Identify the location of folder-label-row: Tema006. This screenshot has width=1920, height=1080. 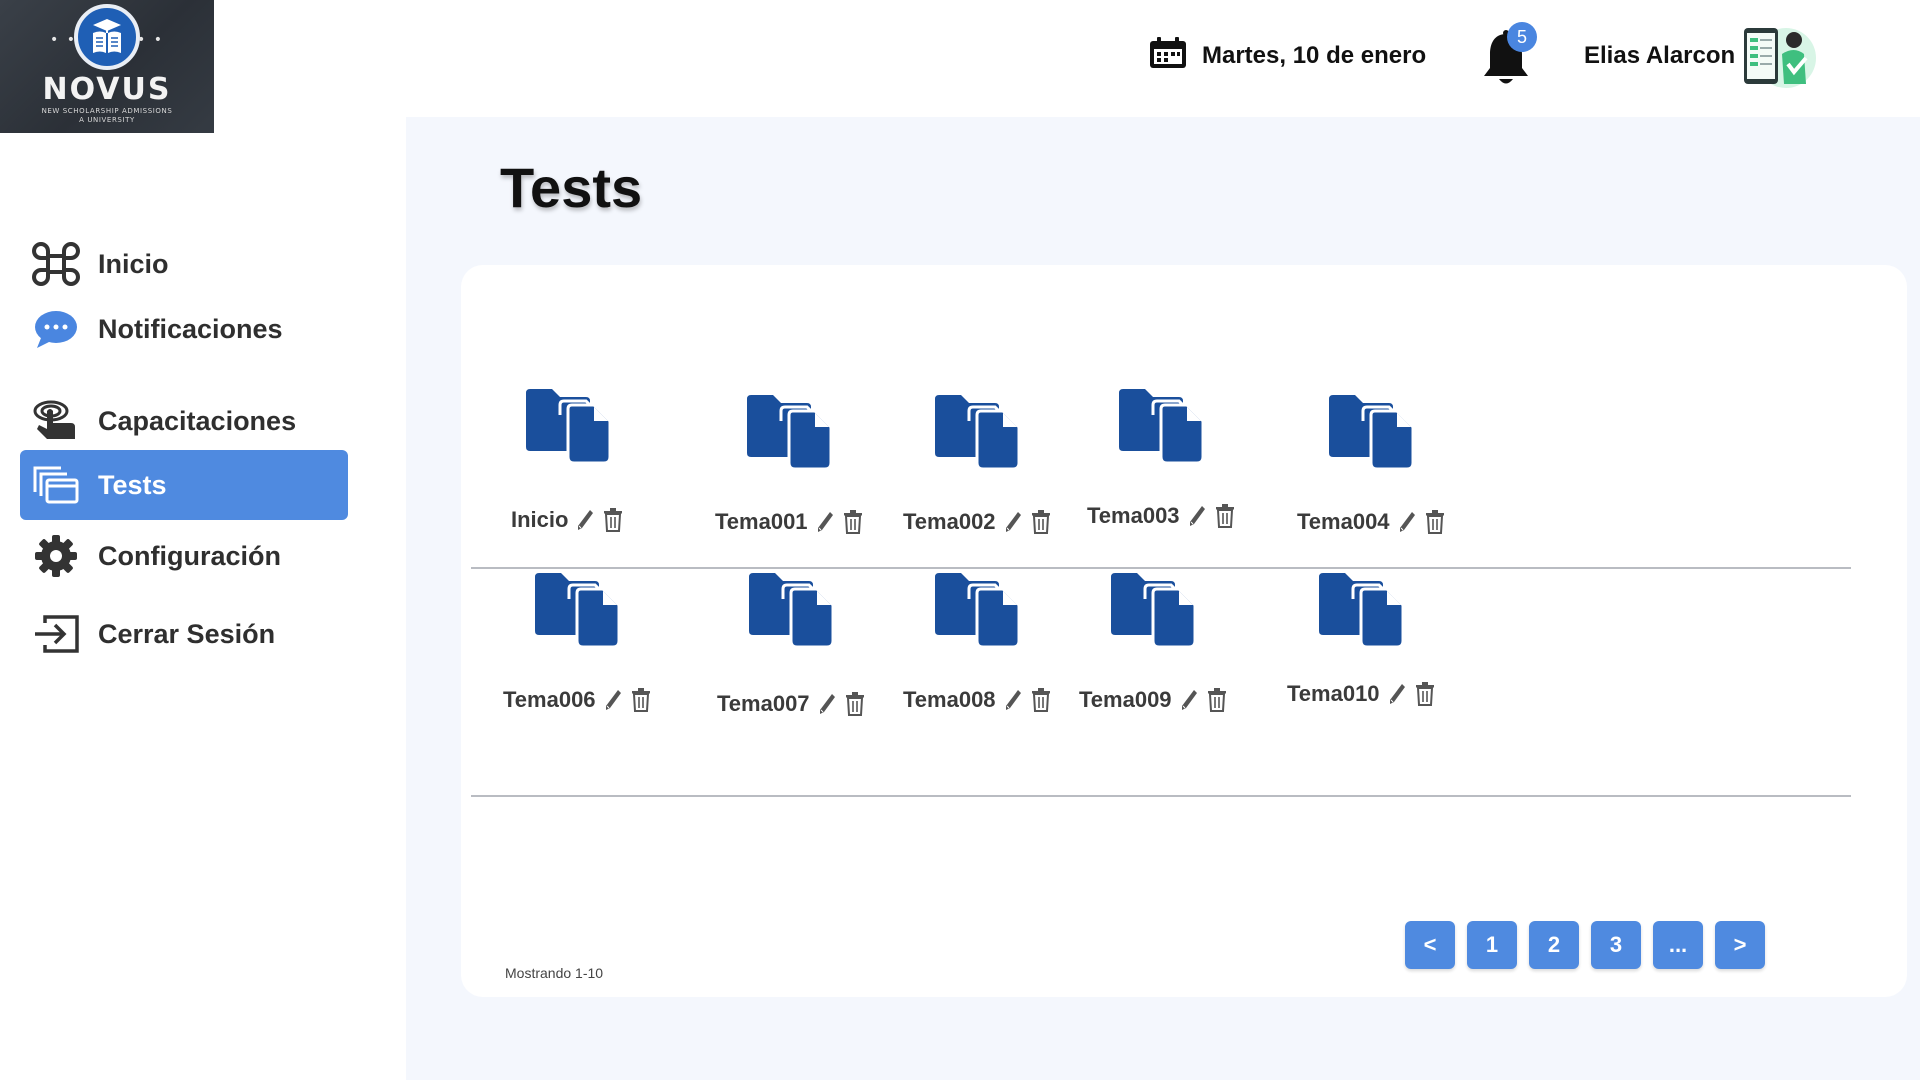
(577, 700).